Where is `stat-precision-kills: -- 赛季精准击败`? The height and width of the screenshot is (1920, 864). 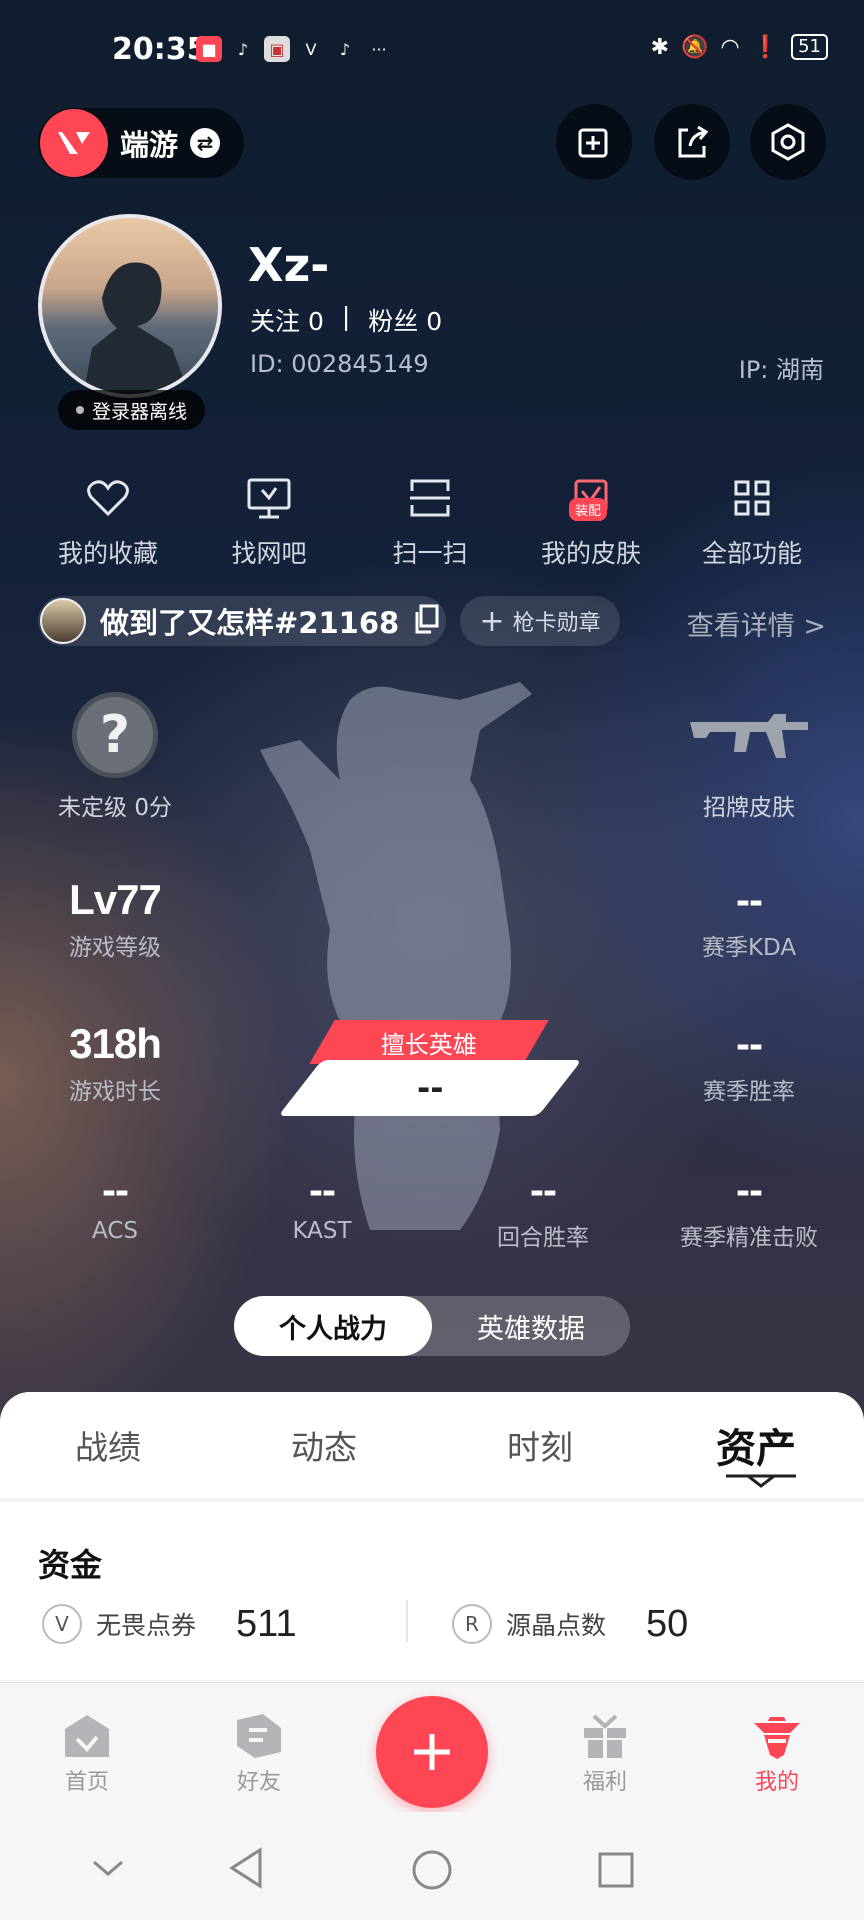
stat-precision-kills: -- 赛季精准击败 is located at coordinates (749, 1208).